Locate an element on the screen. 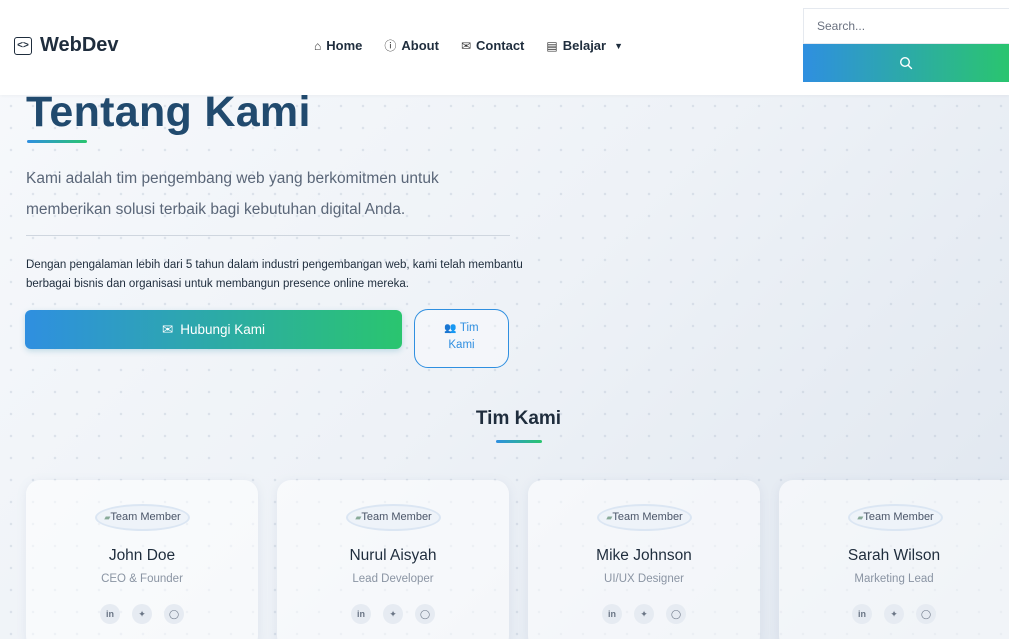  search-button is located at coordinates (906, 63).